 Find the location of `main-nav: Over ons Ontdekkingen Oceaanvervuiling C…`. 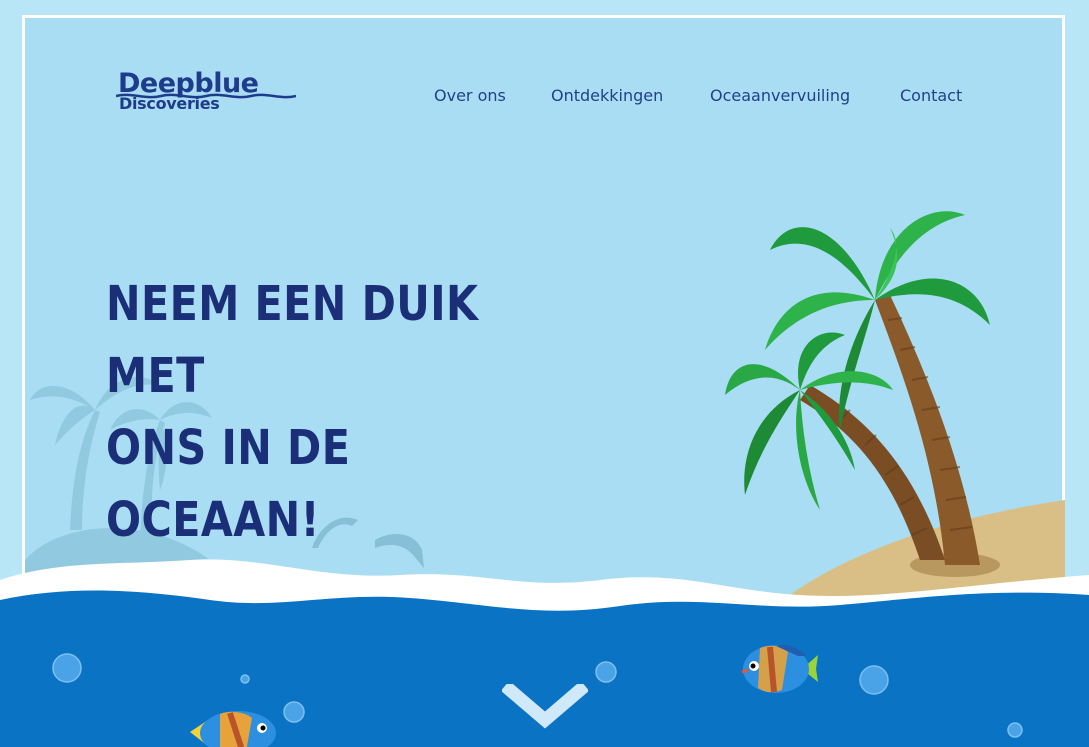

main-nav: Over ons Ontdekkingen Oceaanvervuiling C… is located at coordinates (544, 98).